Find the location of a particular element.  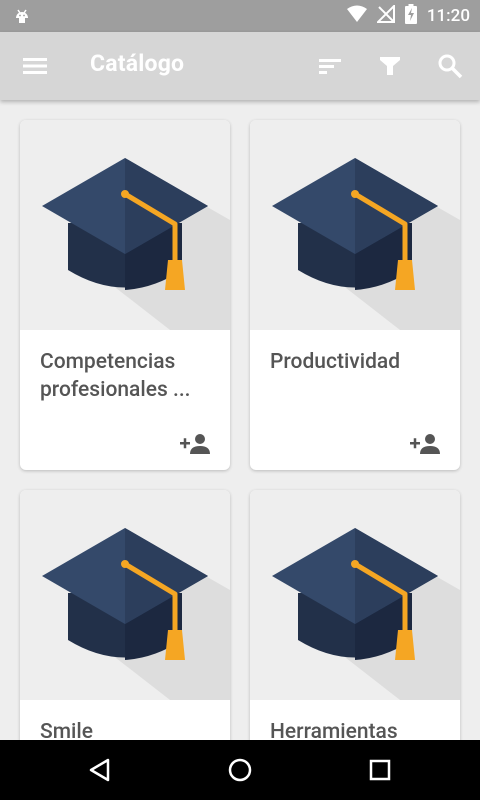

course-title: Herramientas is located at coordinates (334, 730).